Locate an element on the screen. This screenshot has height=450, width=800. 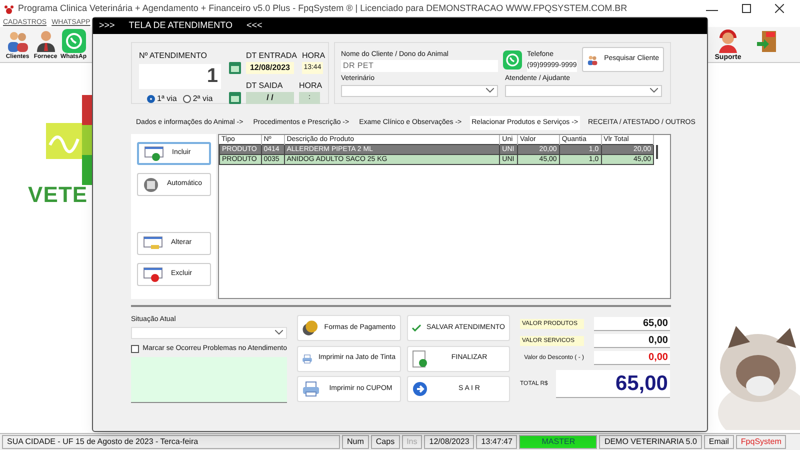
caps-lock-status: Caps is located at coordinates (385, 442).